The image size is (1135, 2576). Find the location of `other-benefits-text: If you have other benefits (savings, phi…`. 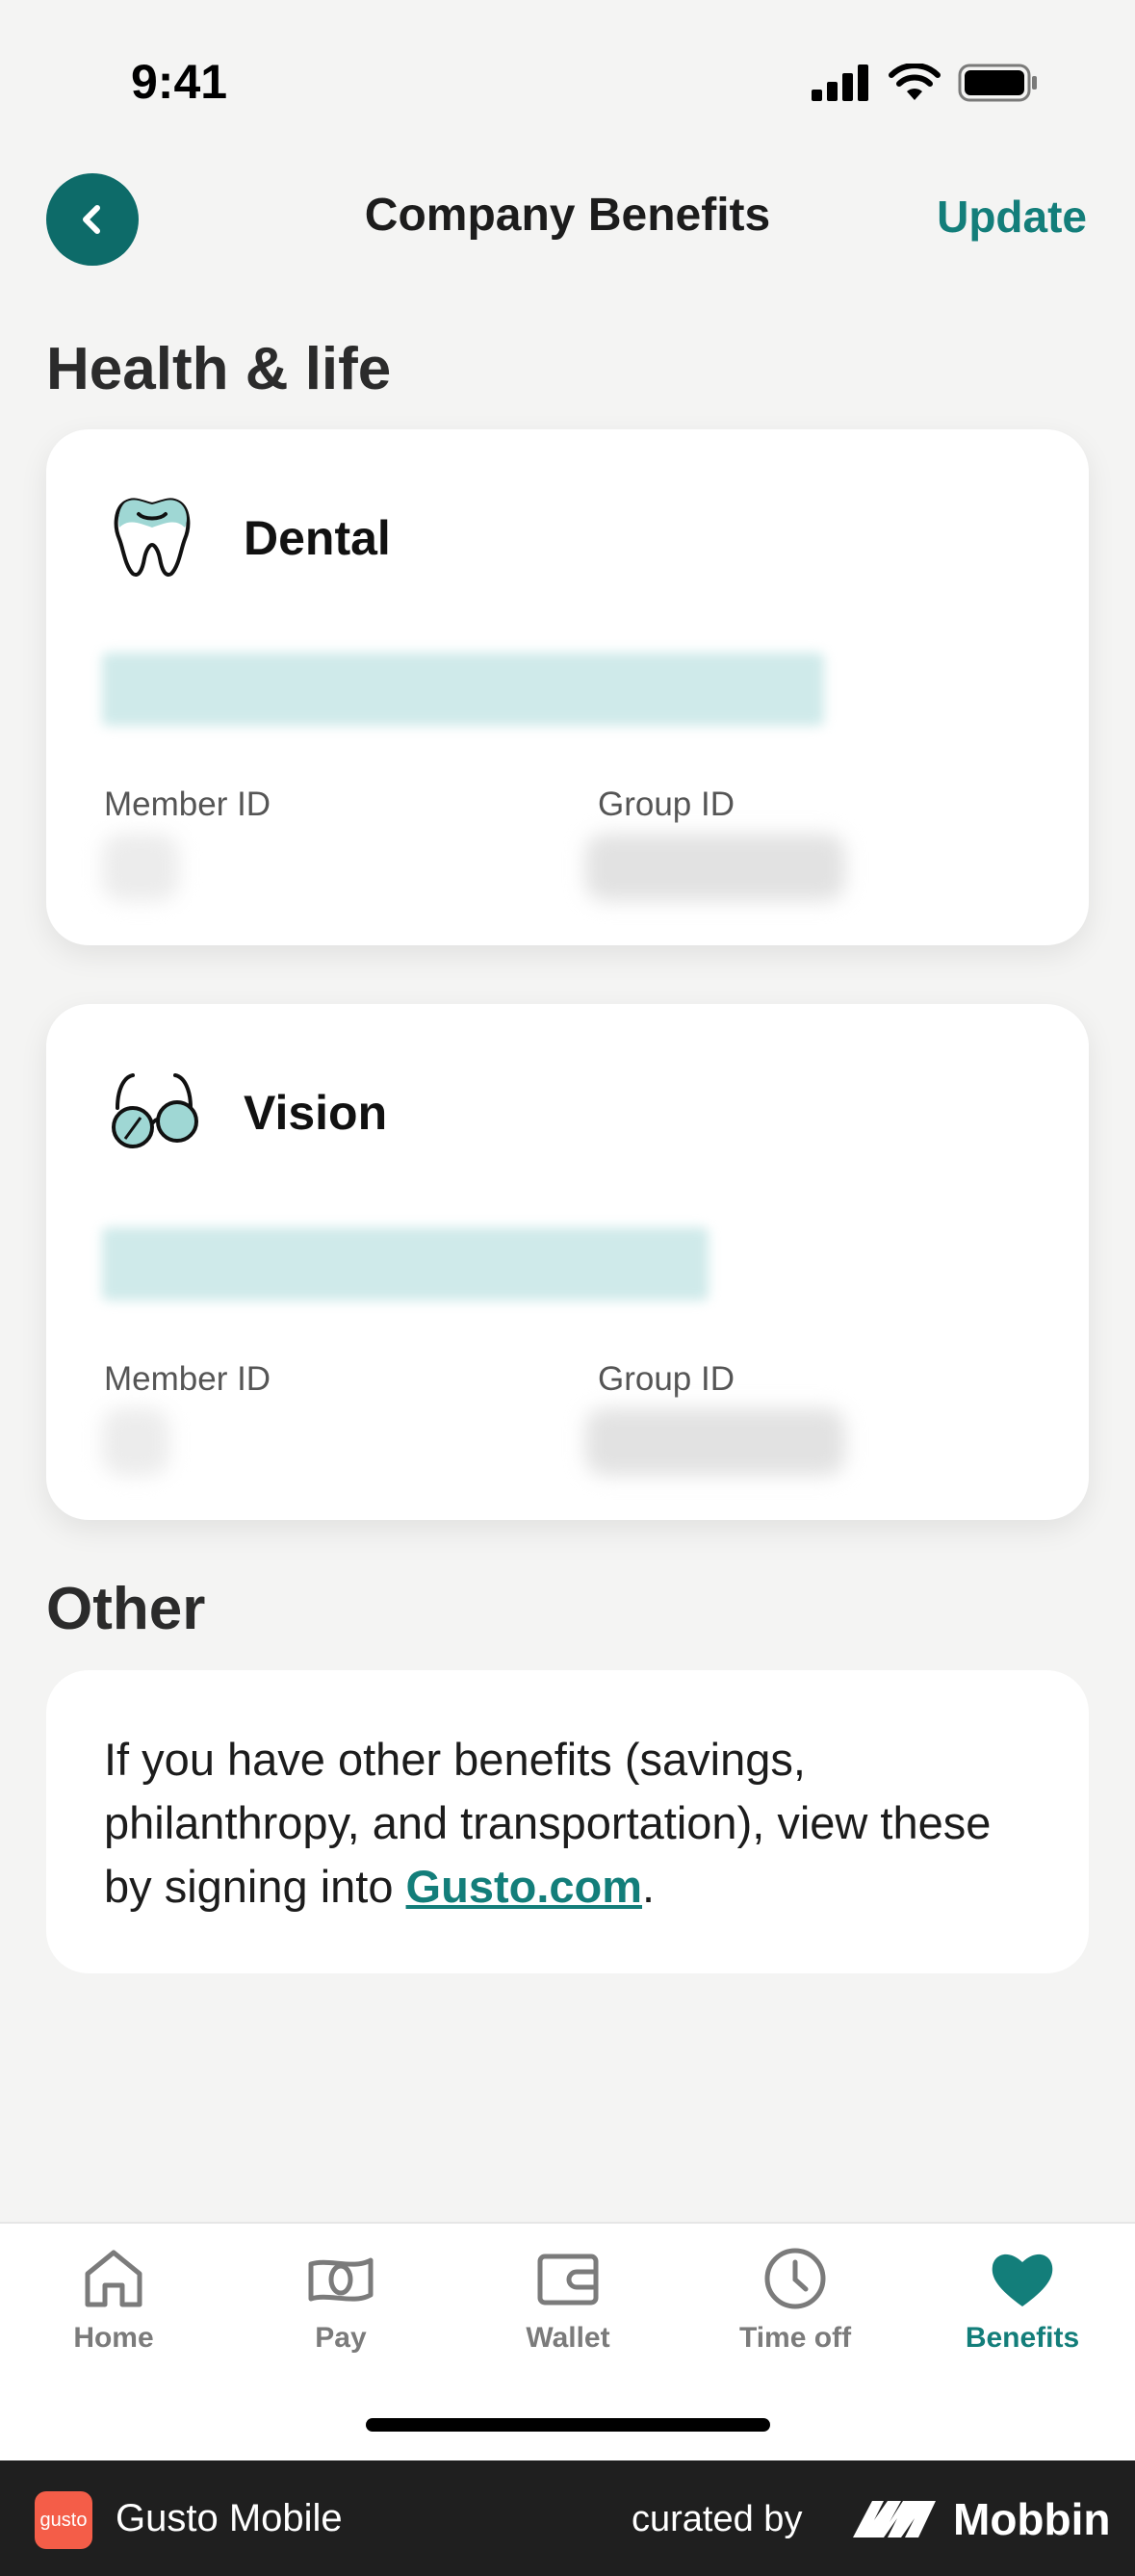

other-benefits-text: If you have other benefits (savings, phi… is located at coordinates (567, 1824).